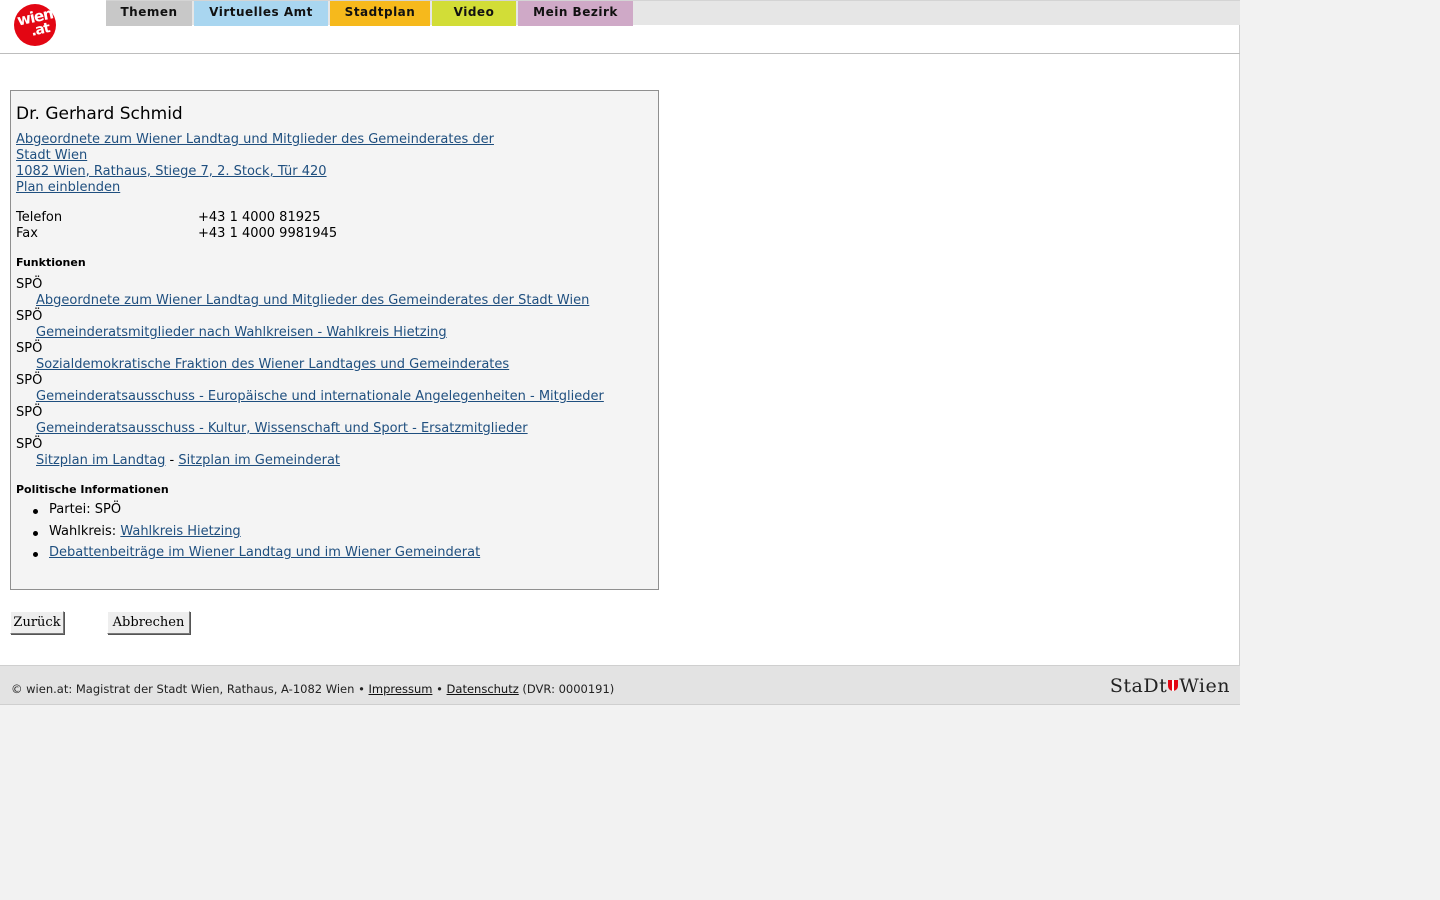 This screenshot has width=1440, height=900. I want to click on nav-tab-virtuelles-amt: Virtuelles Amt, so click(261, 13).